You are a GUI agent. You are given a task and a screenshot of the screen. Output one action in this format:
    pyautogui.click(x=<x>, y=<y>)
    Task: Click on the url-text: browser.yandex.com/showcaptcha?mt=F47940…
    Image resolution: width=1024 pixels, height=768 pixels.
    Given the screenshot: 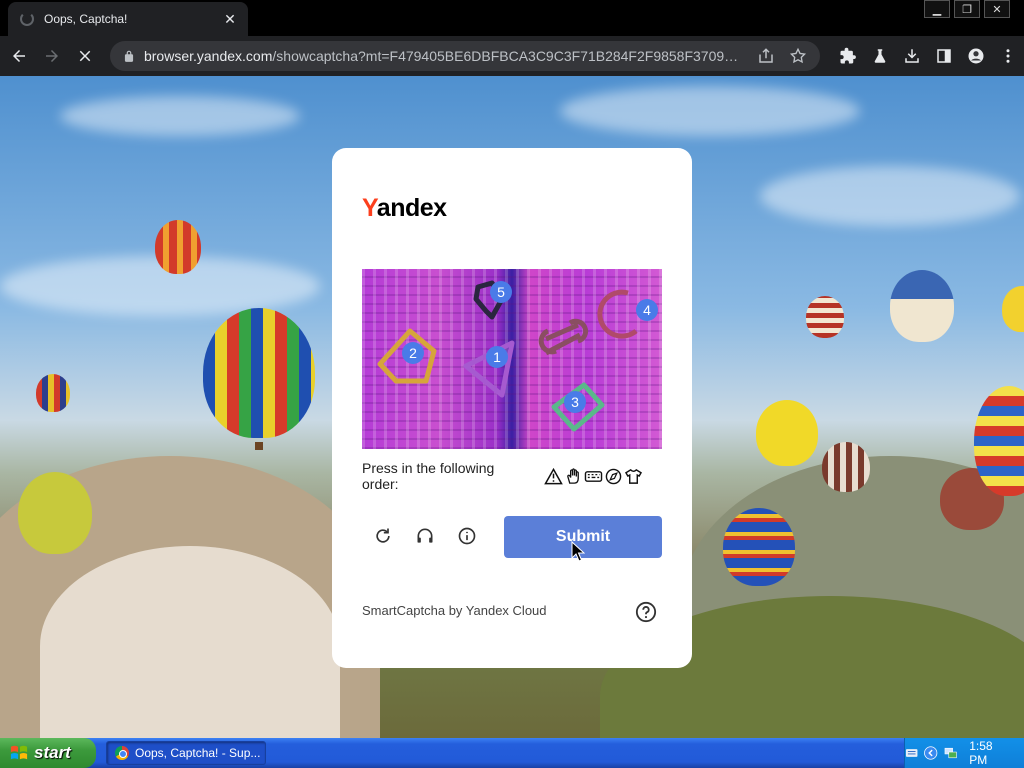 What is the action you would take?
    pyautogui.click(x=444, y=56)
    